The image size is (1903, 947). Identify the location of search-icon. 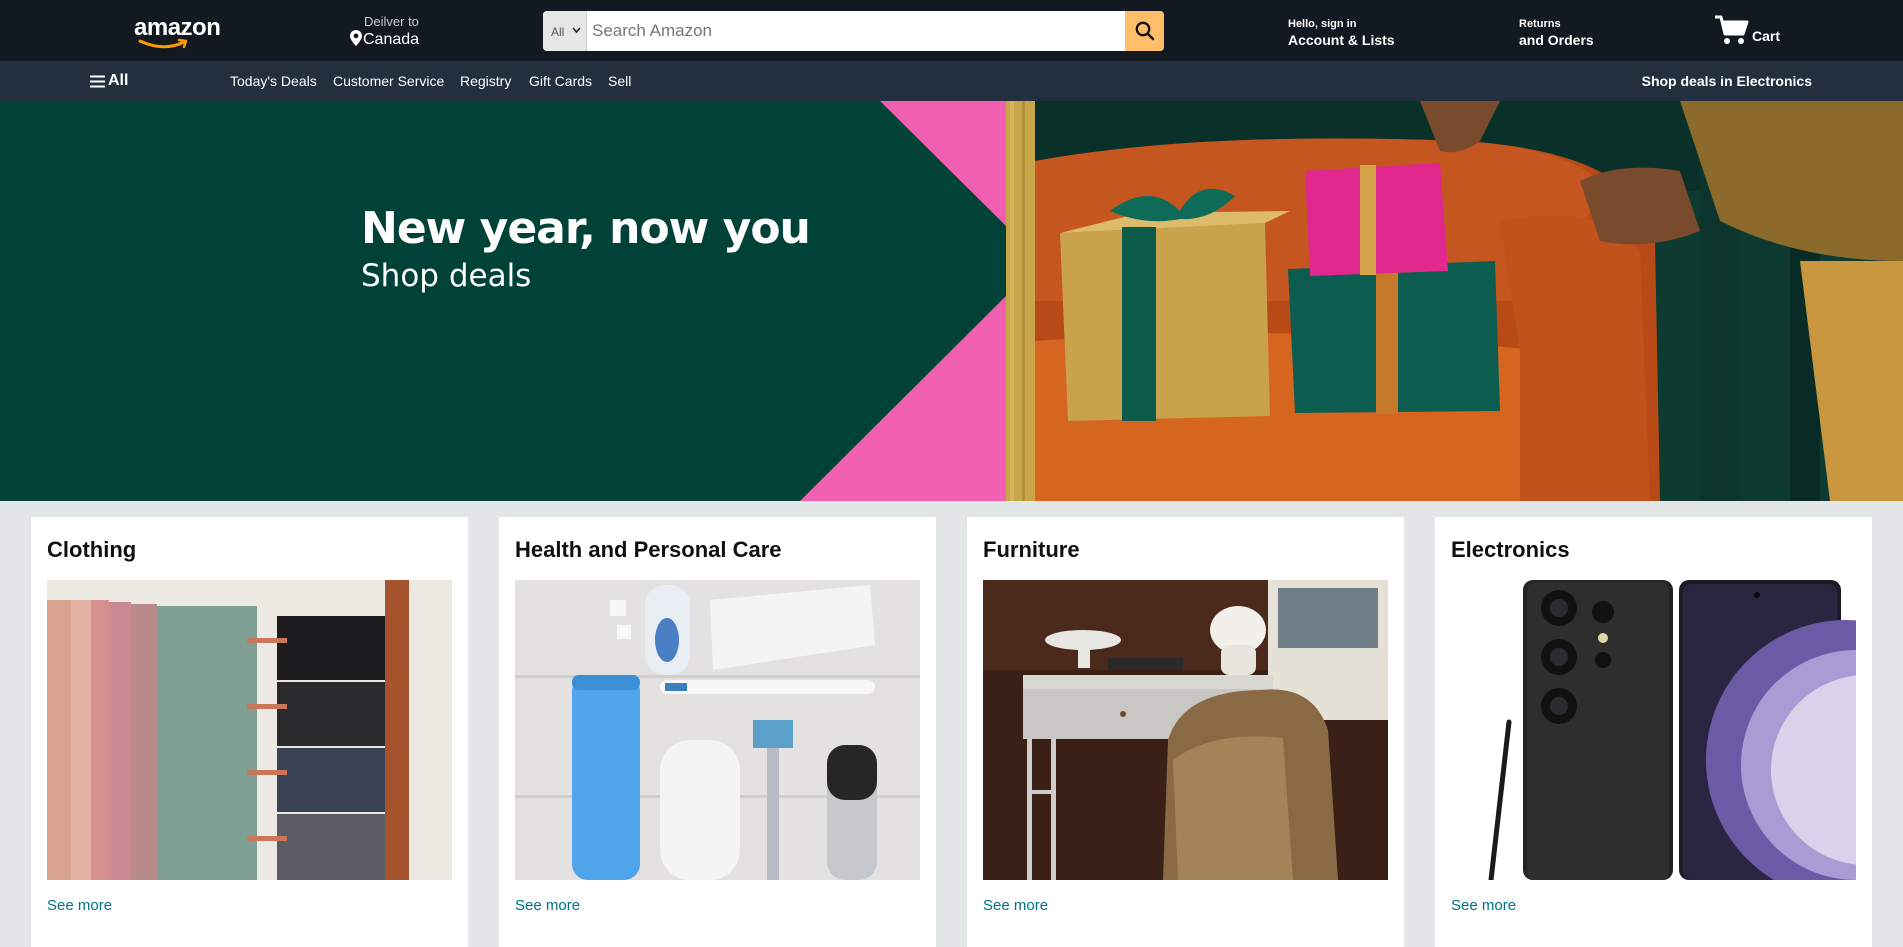
(1144, 31).